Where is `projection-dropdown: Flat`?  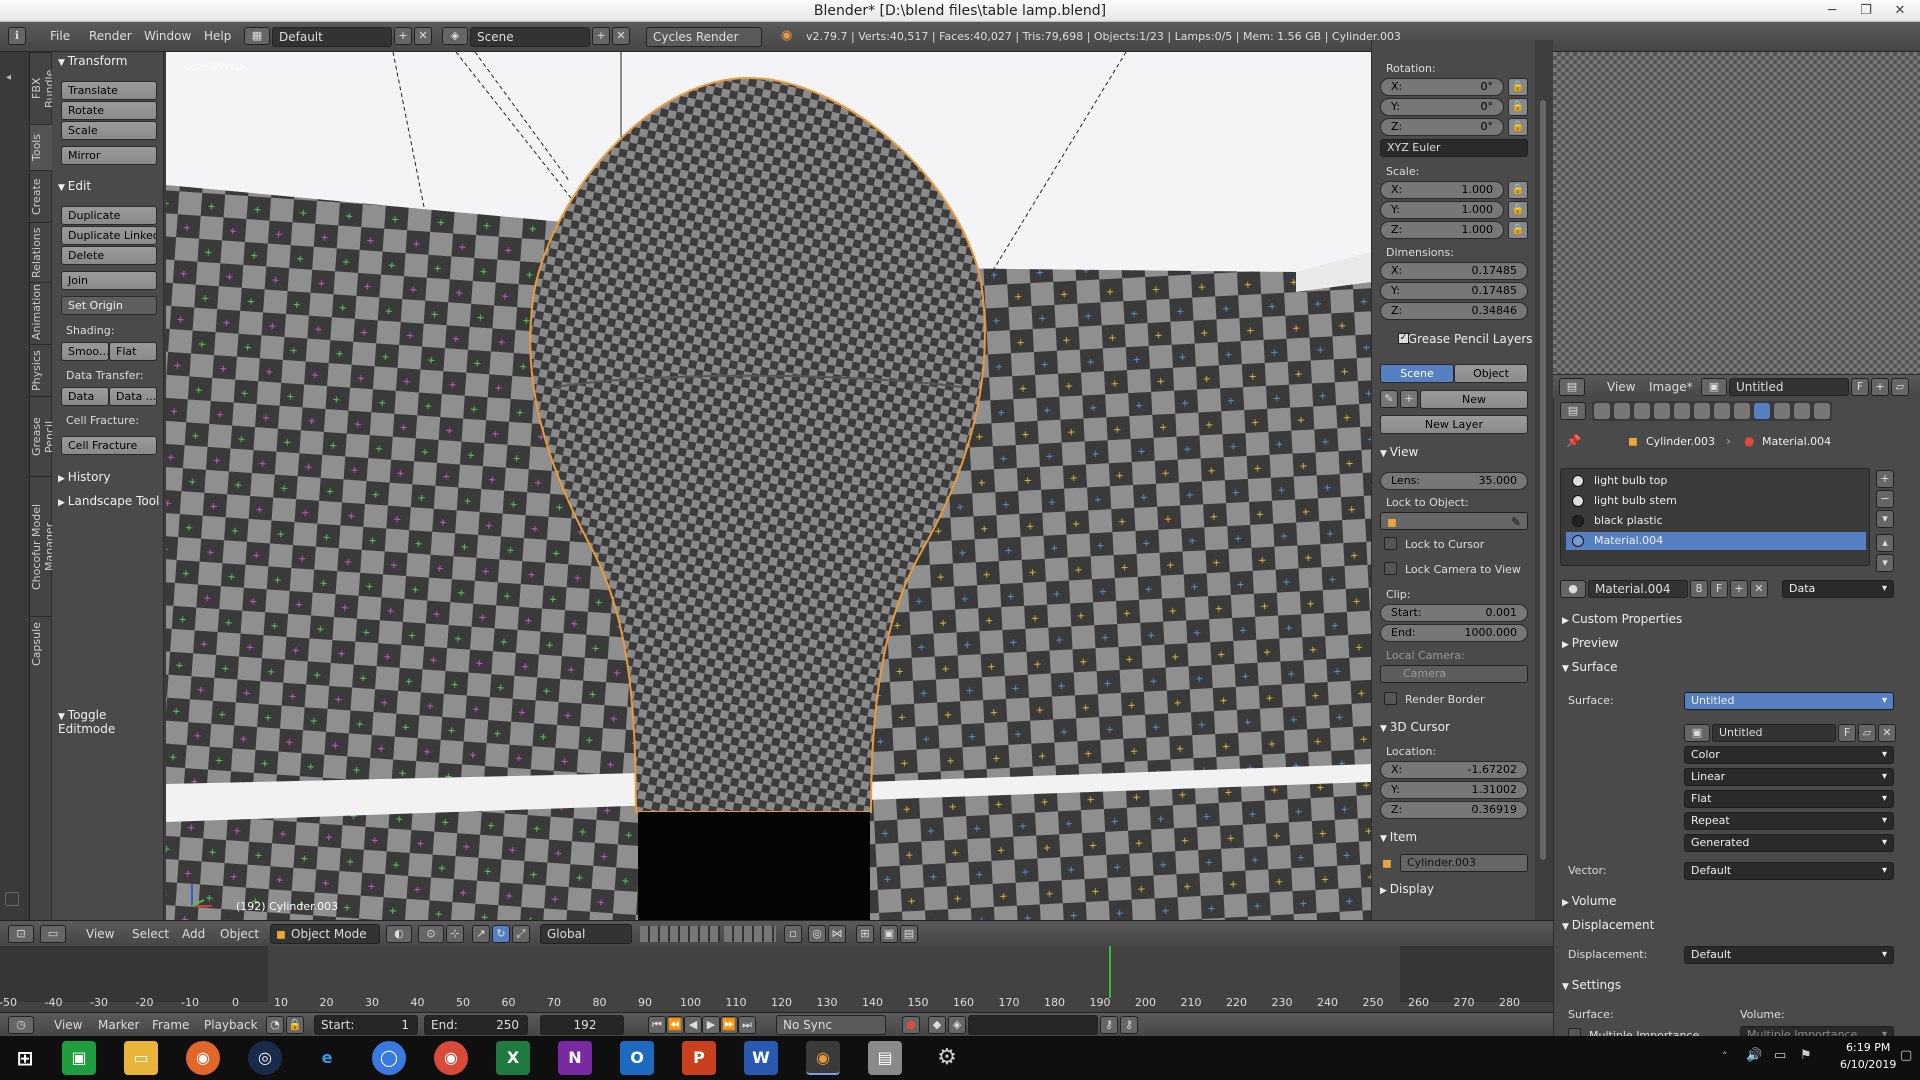
projection-dropdown: Flat is located at coordinates (1789, 799).